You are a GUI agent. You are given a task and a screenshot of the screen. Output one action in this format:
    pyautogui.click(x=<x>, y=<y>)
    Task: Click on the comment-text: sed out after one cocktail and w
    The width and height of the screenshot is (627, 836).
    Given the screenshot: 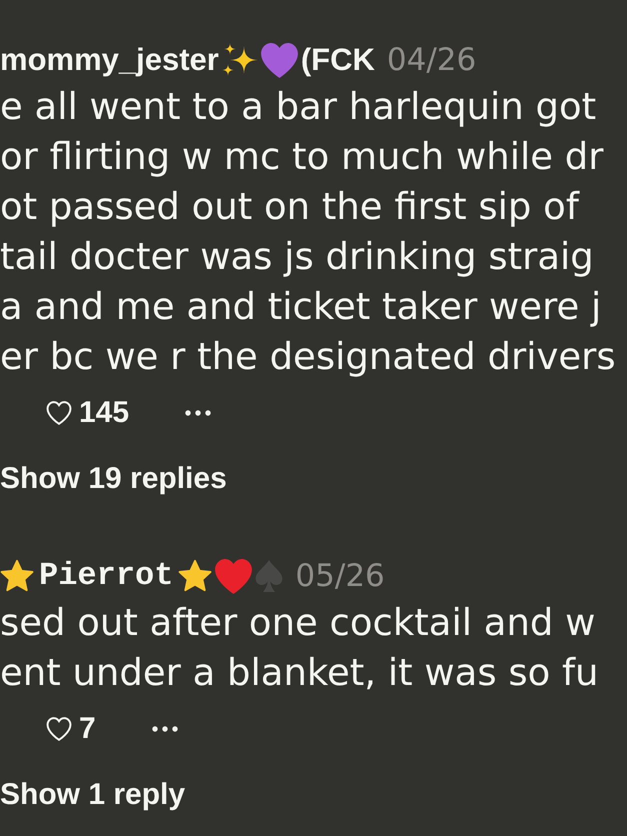 What is the action you would take?
    pyautogui.click(x=298, y=623)
    